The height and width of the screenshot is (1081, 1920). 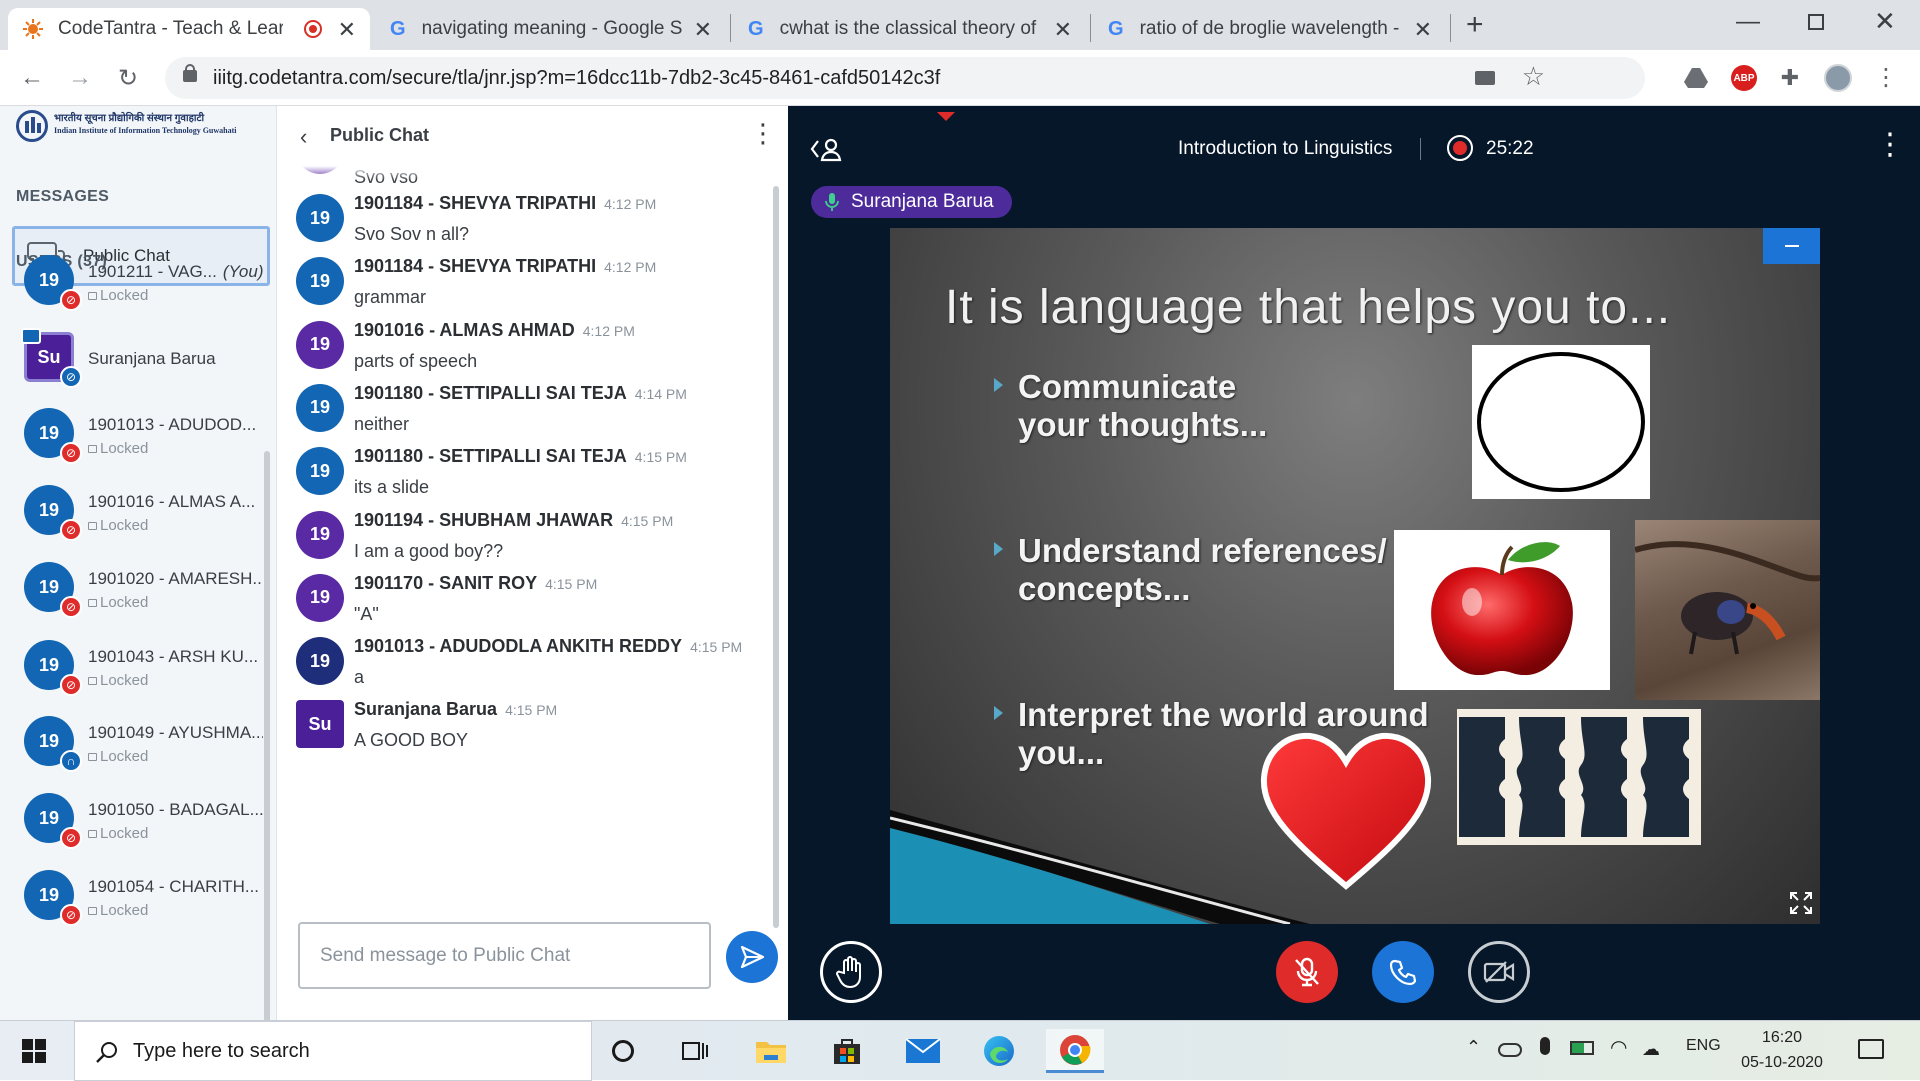 What do you see at coordinates (832, 202) in the screenshot?
I see `microphone-icon` at bounding box center [832, 202].